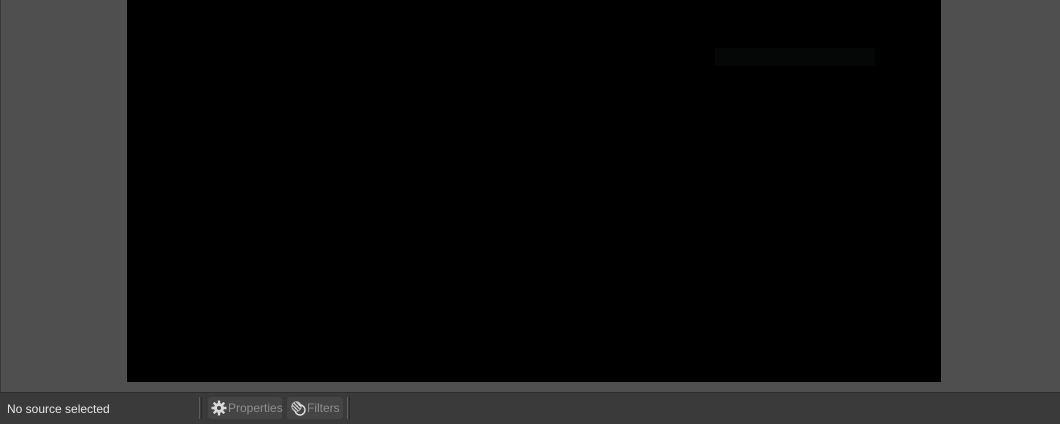  Describe the element at coordinates (530, 408) in the screenshot. I see `source-context-bar: No source selected Properties Filters` at that location.